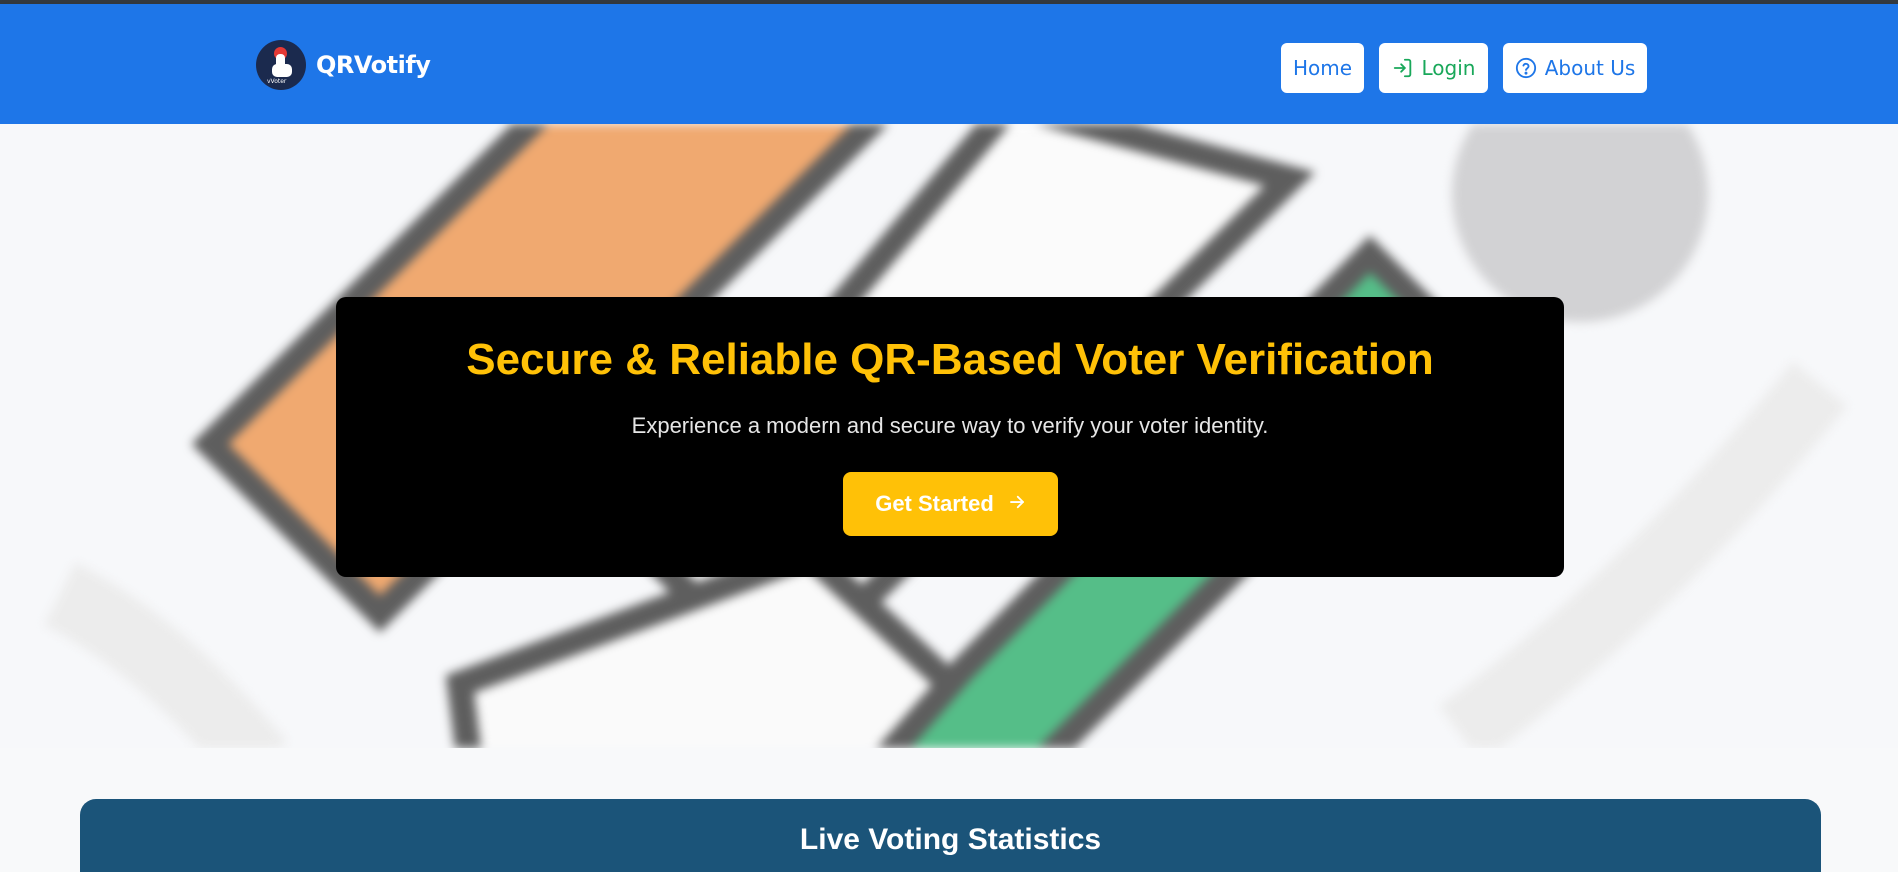  I want to click on arrow-right-icon, so click(1017, 504).